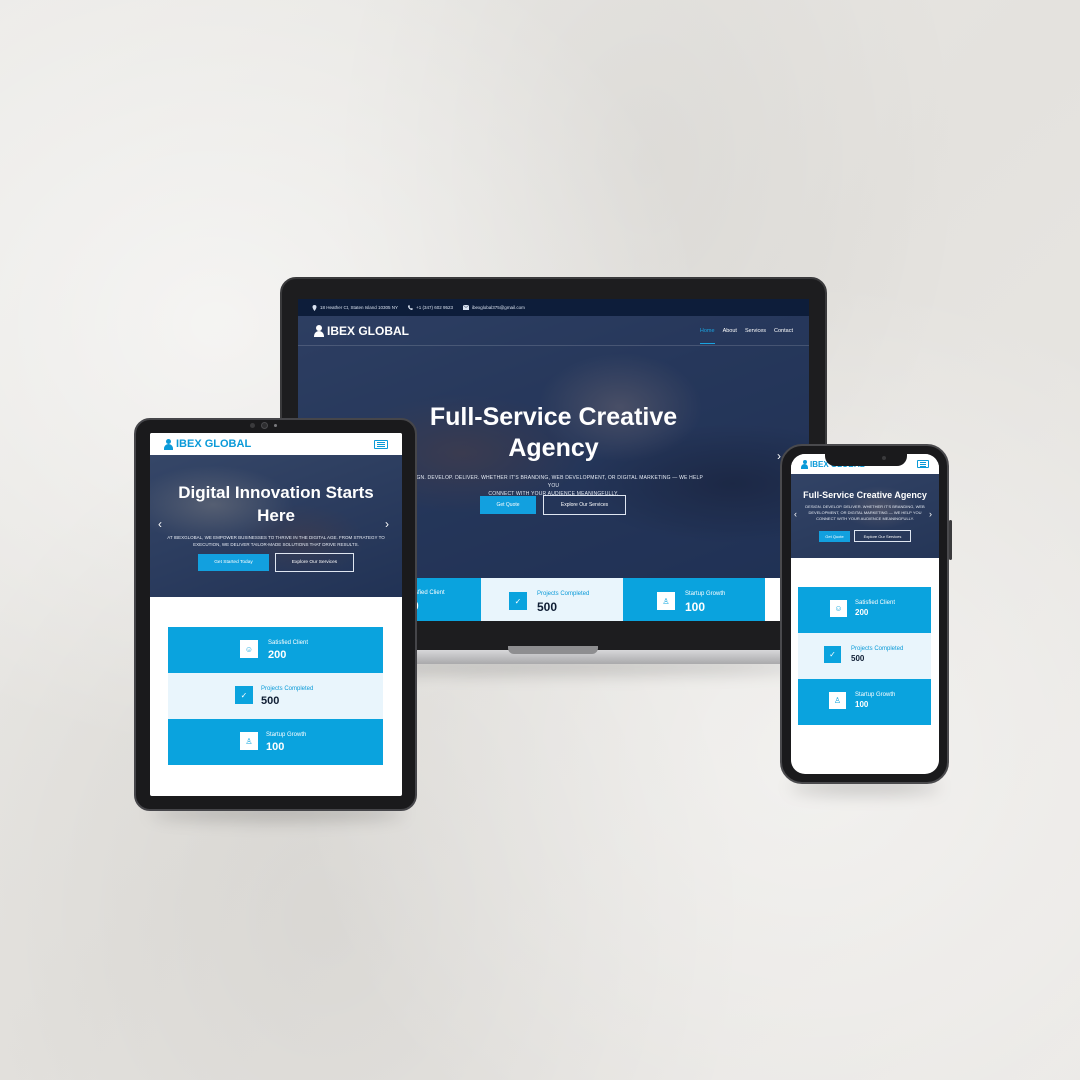 Image resolution: width=1080 pixels, height=1080 pixels. I want to click on phone-icon, so click(411, 307).